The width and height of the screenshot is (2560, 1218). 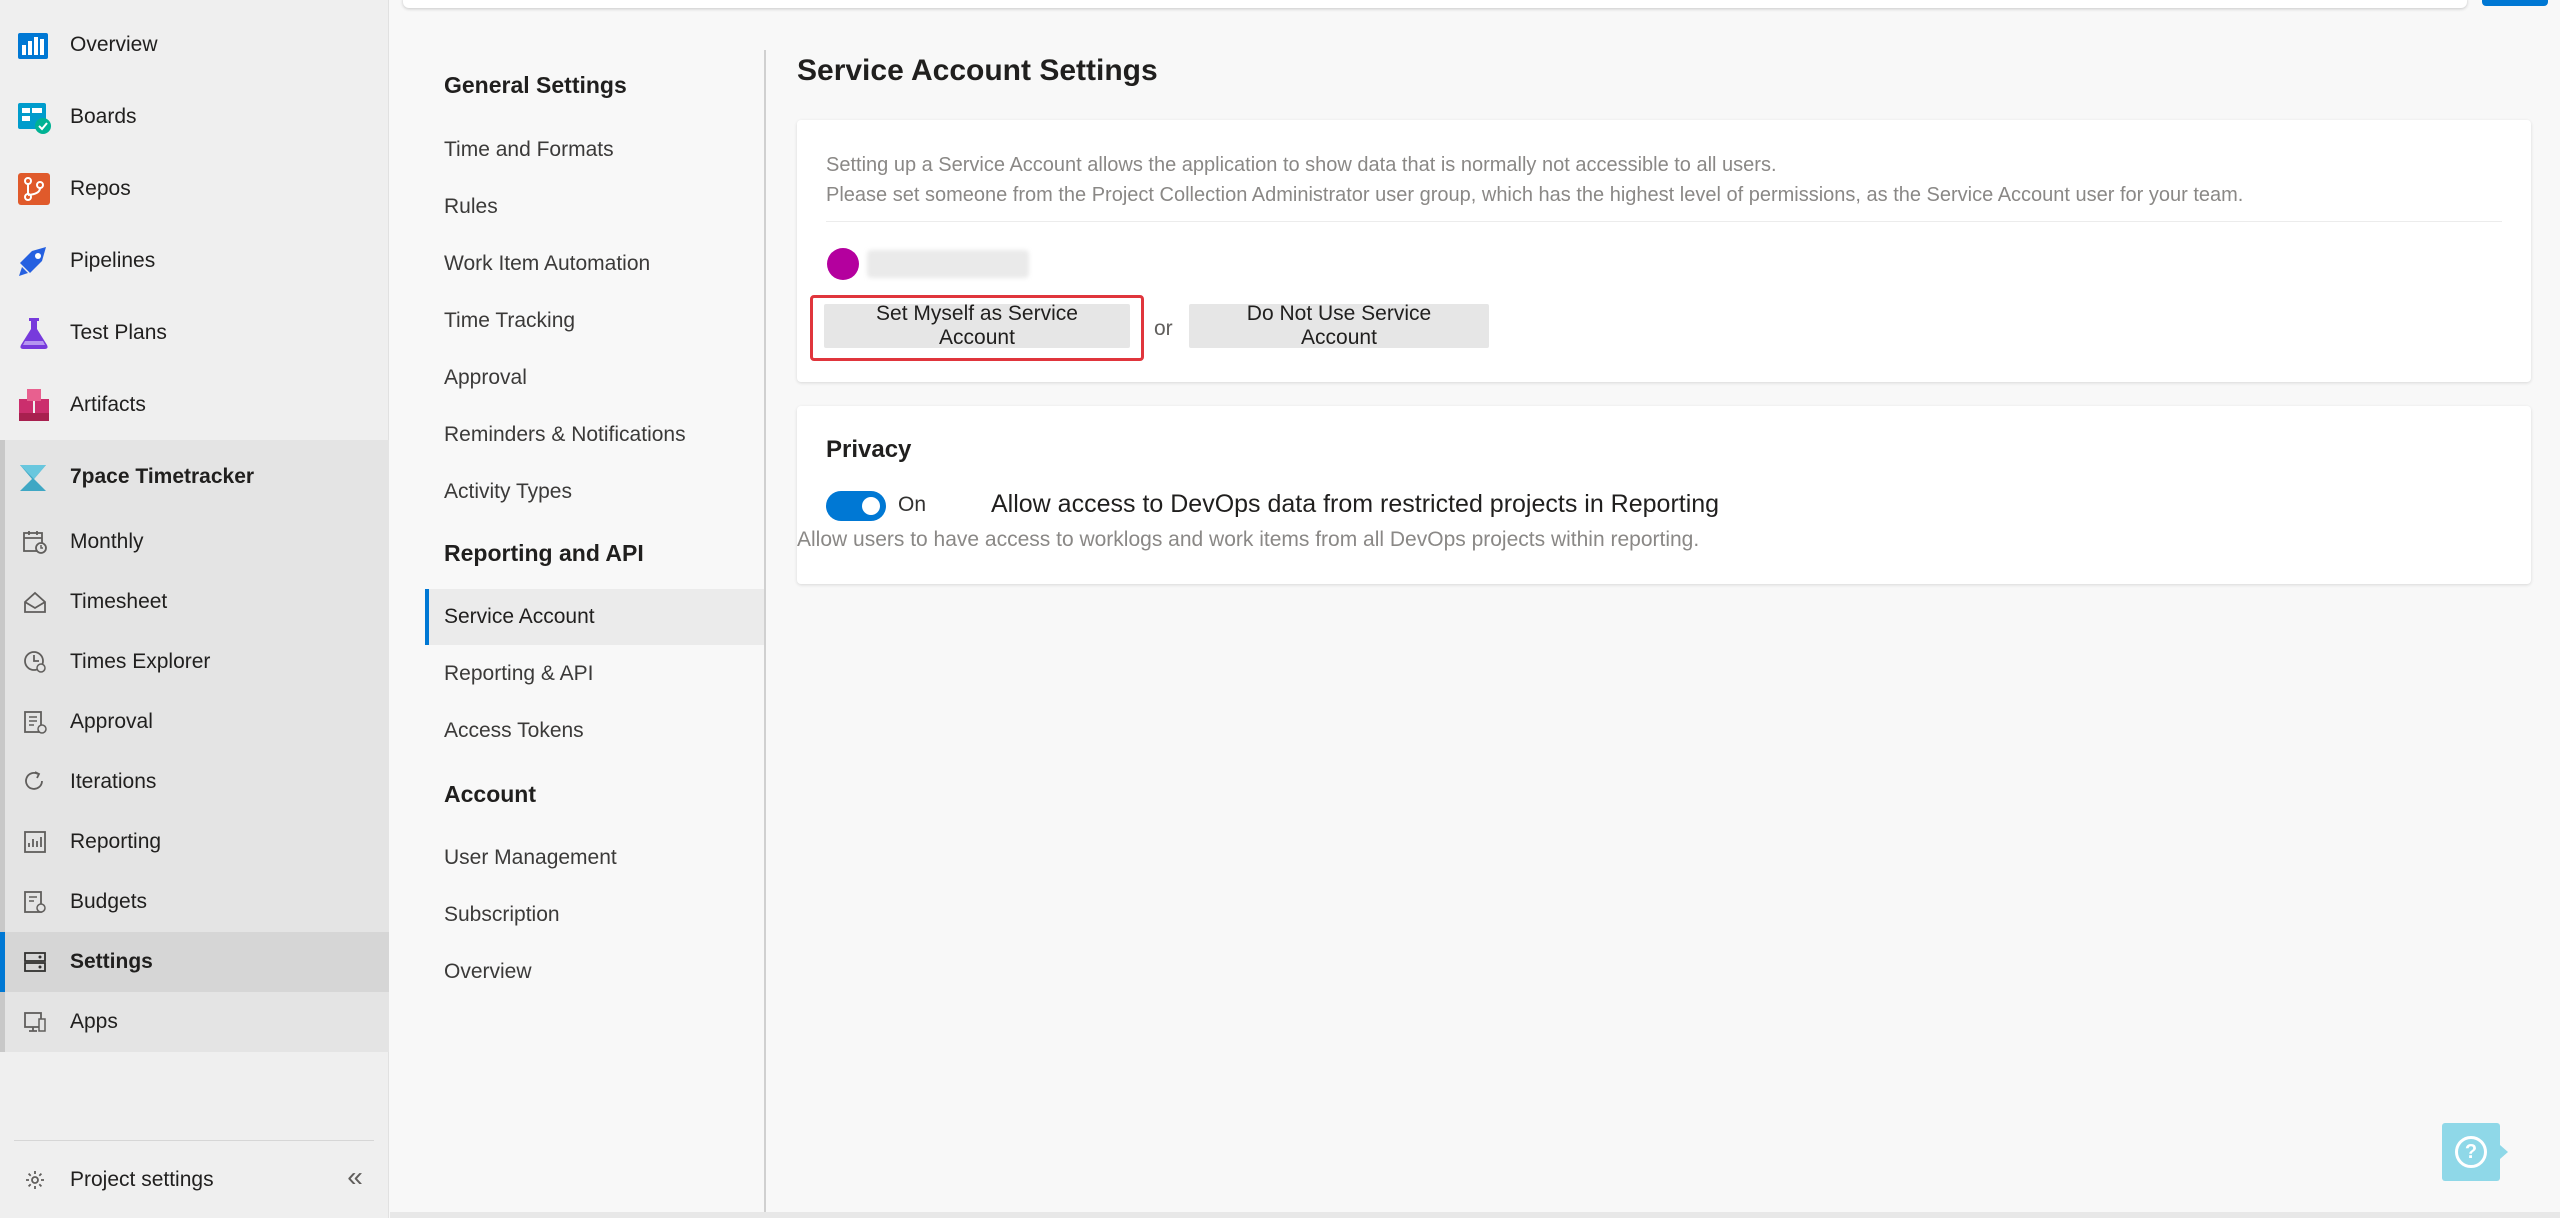 I want to click on sub-item-label: Apps, so click(x=94, y=1021).